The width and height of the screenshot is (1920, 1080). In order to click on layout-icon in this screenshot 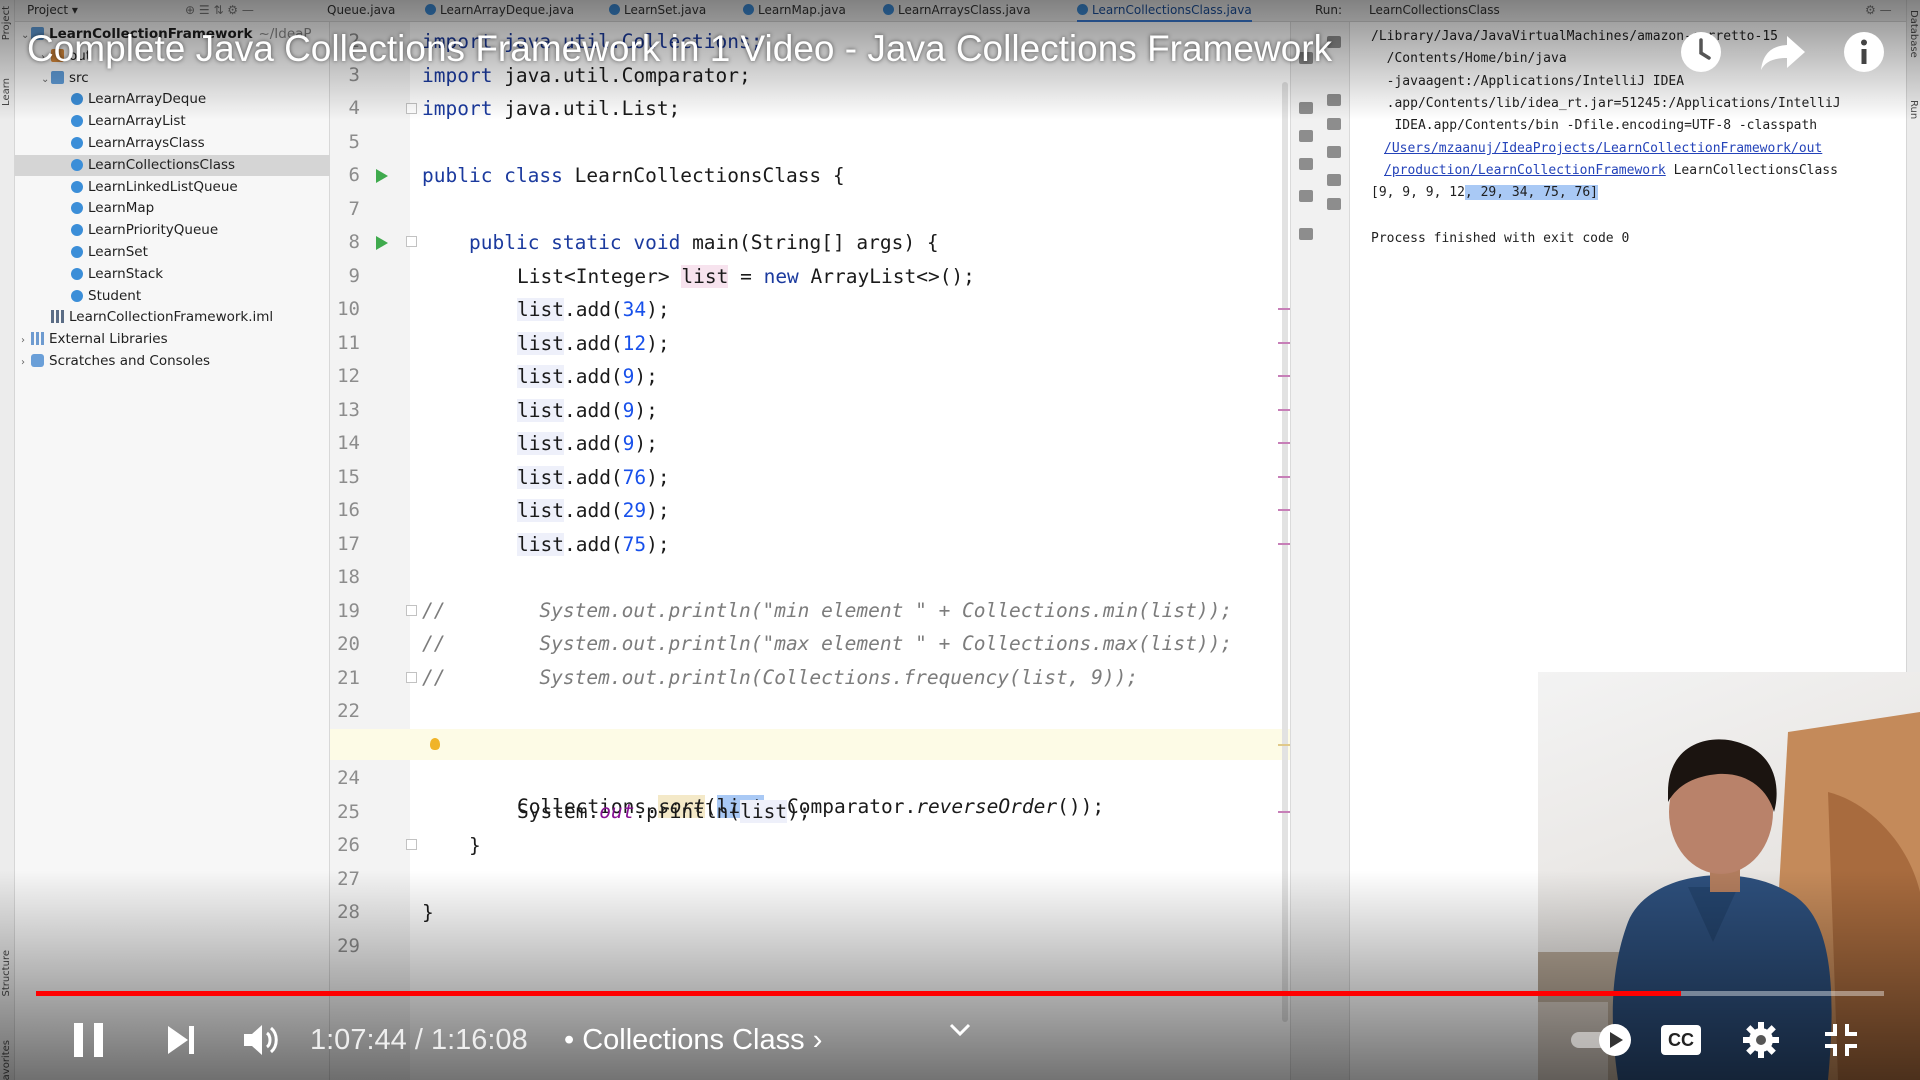, I will do `click(1306, 196)`.